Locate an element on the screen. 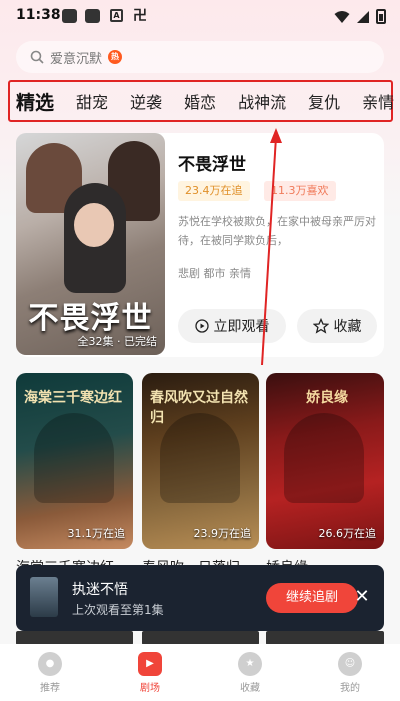 The width and height of the screenshot is (400, 701). tab-war-god: 战神流 is located at coordinates (262, 101).